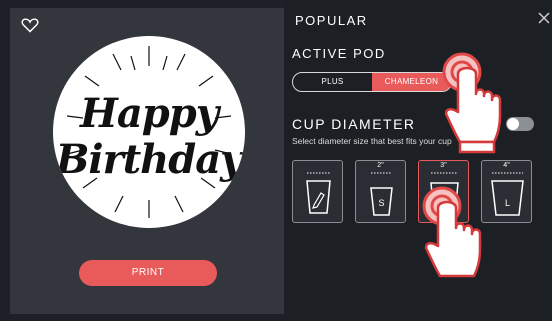 Image resolution: width=552 pixels, height=321 pixels. Describe the element at coordinates (507, 203) in the screenshot. I see `cup-letter-large: L` at that location.